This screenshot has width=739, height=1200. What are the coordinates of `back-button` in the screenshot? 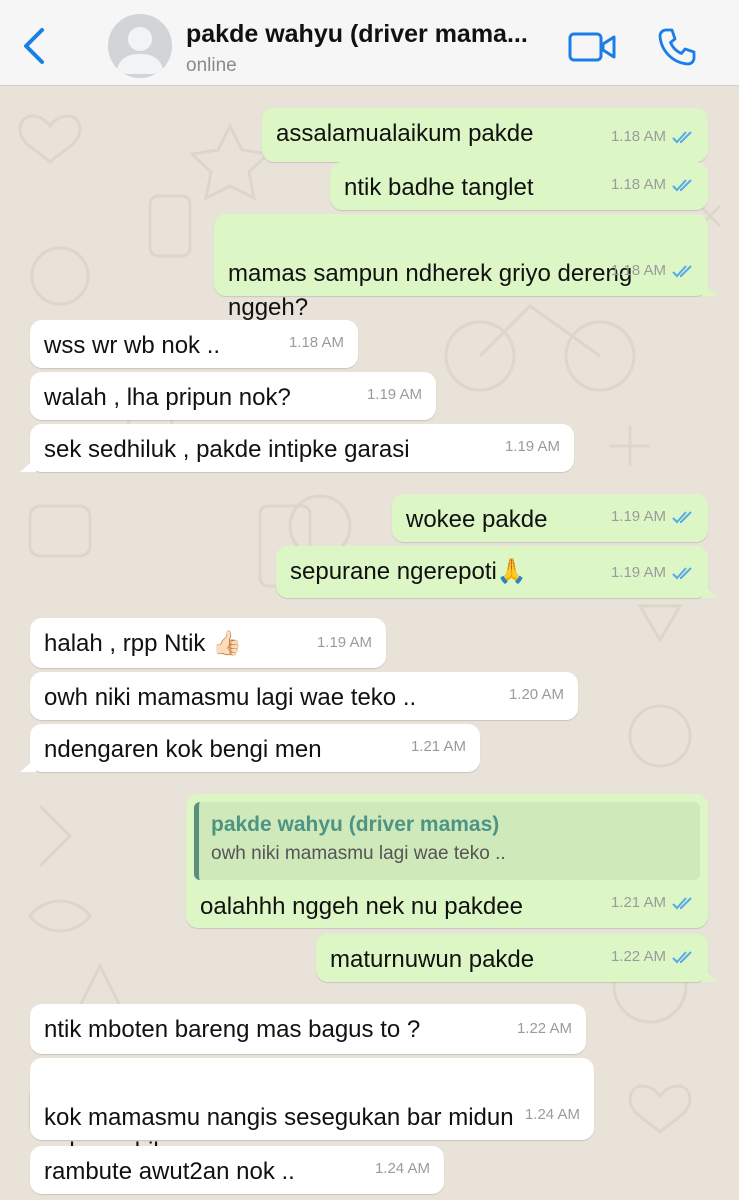 It's located at (35, 46).